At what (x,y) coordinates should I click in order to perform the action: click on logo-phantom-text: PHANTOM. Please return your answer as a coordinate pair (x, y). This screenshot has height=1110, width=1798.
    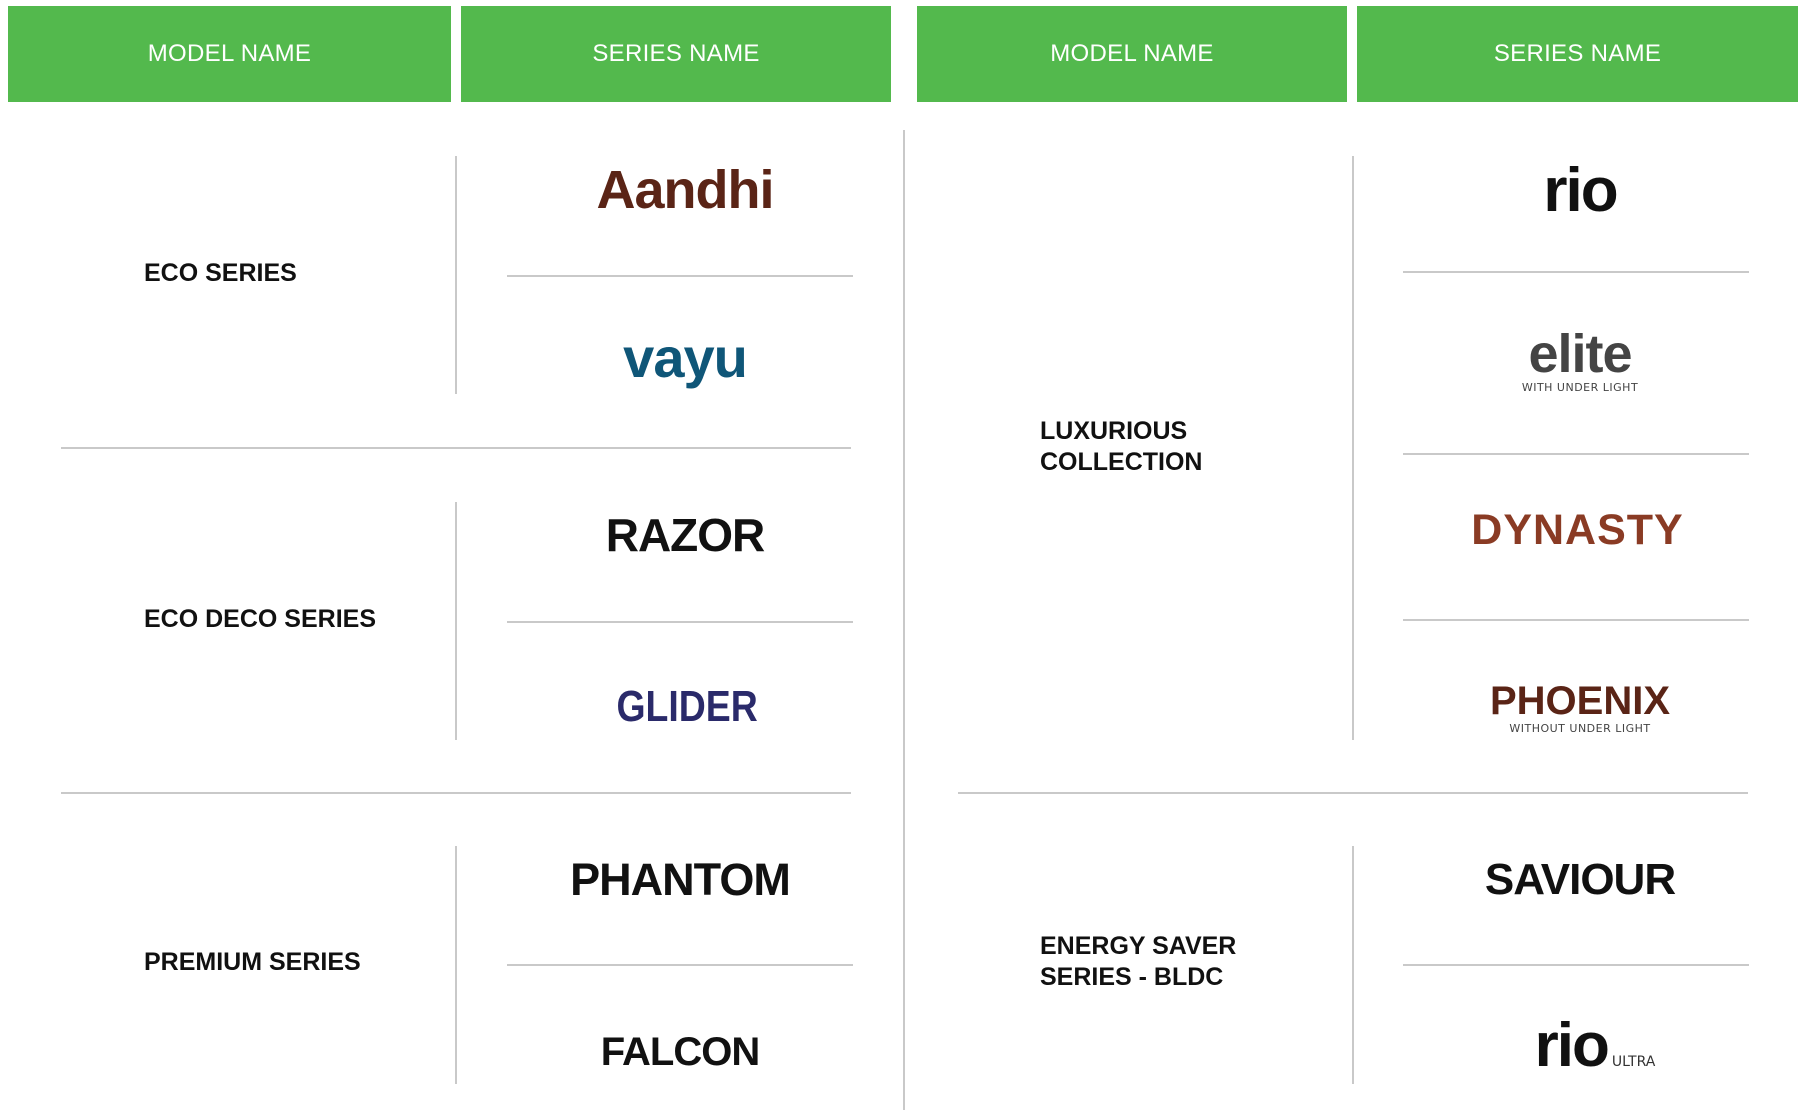
    Looking at the image, I should click on (680, 879).